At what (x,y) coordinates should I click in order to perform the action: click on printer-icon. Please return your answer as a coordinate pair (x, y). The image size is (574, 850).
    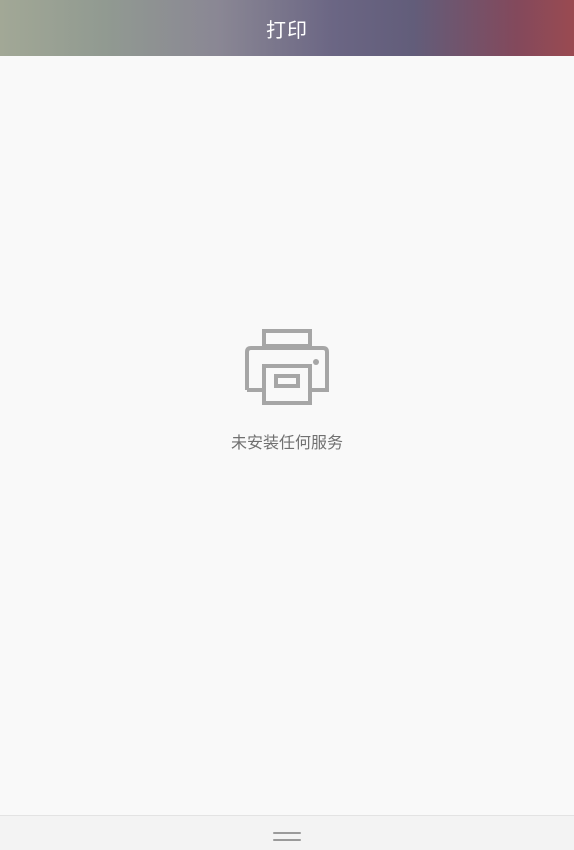
    Looking at the image, I should click on (287, 367).